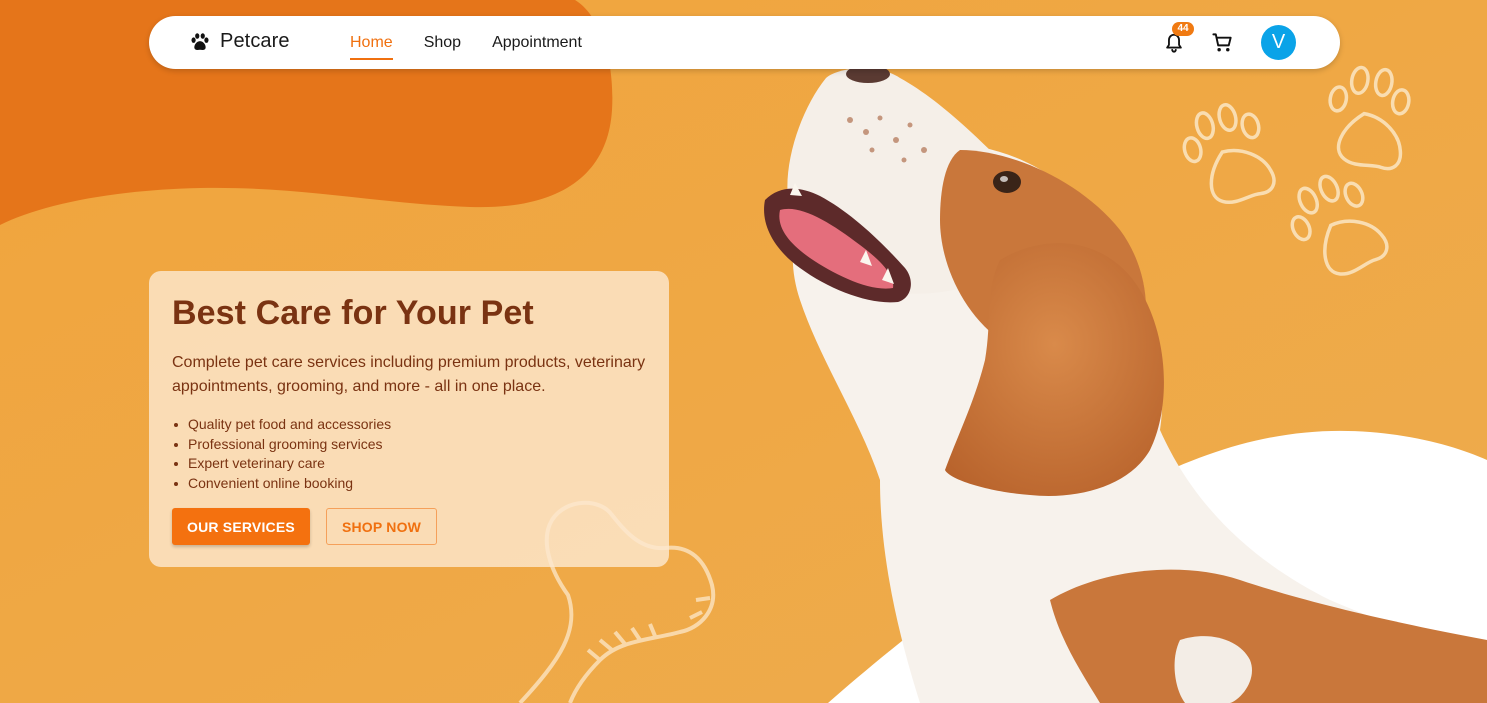  What do you see at coordinates (409, 464) in the screenshot?
I see `feature-item: Expert veterinary care` at bounding box center [409, 464].